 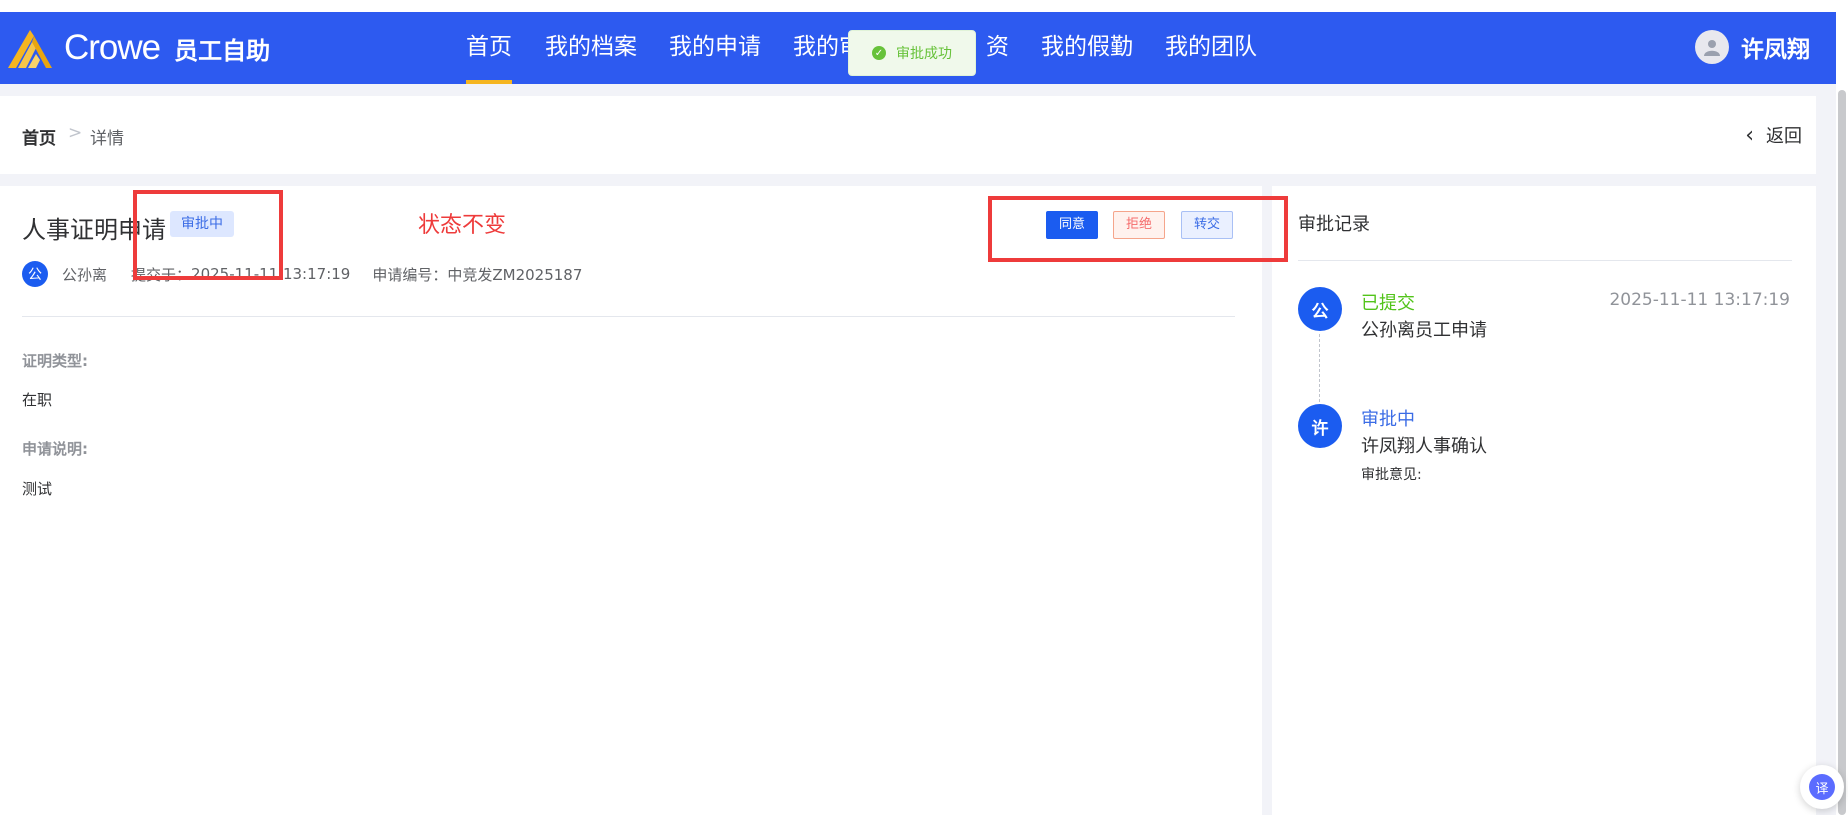 What do you see at coordinates (1211, 57) in the screenshot?
I see `nav-my-team: 我的团队` at bounding box center [1211, 57].